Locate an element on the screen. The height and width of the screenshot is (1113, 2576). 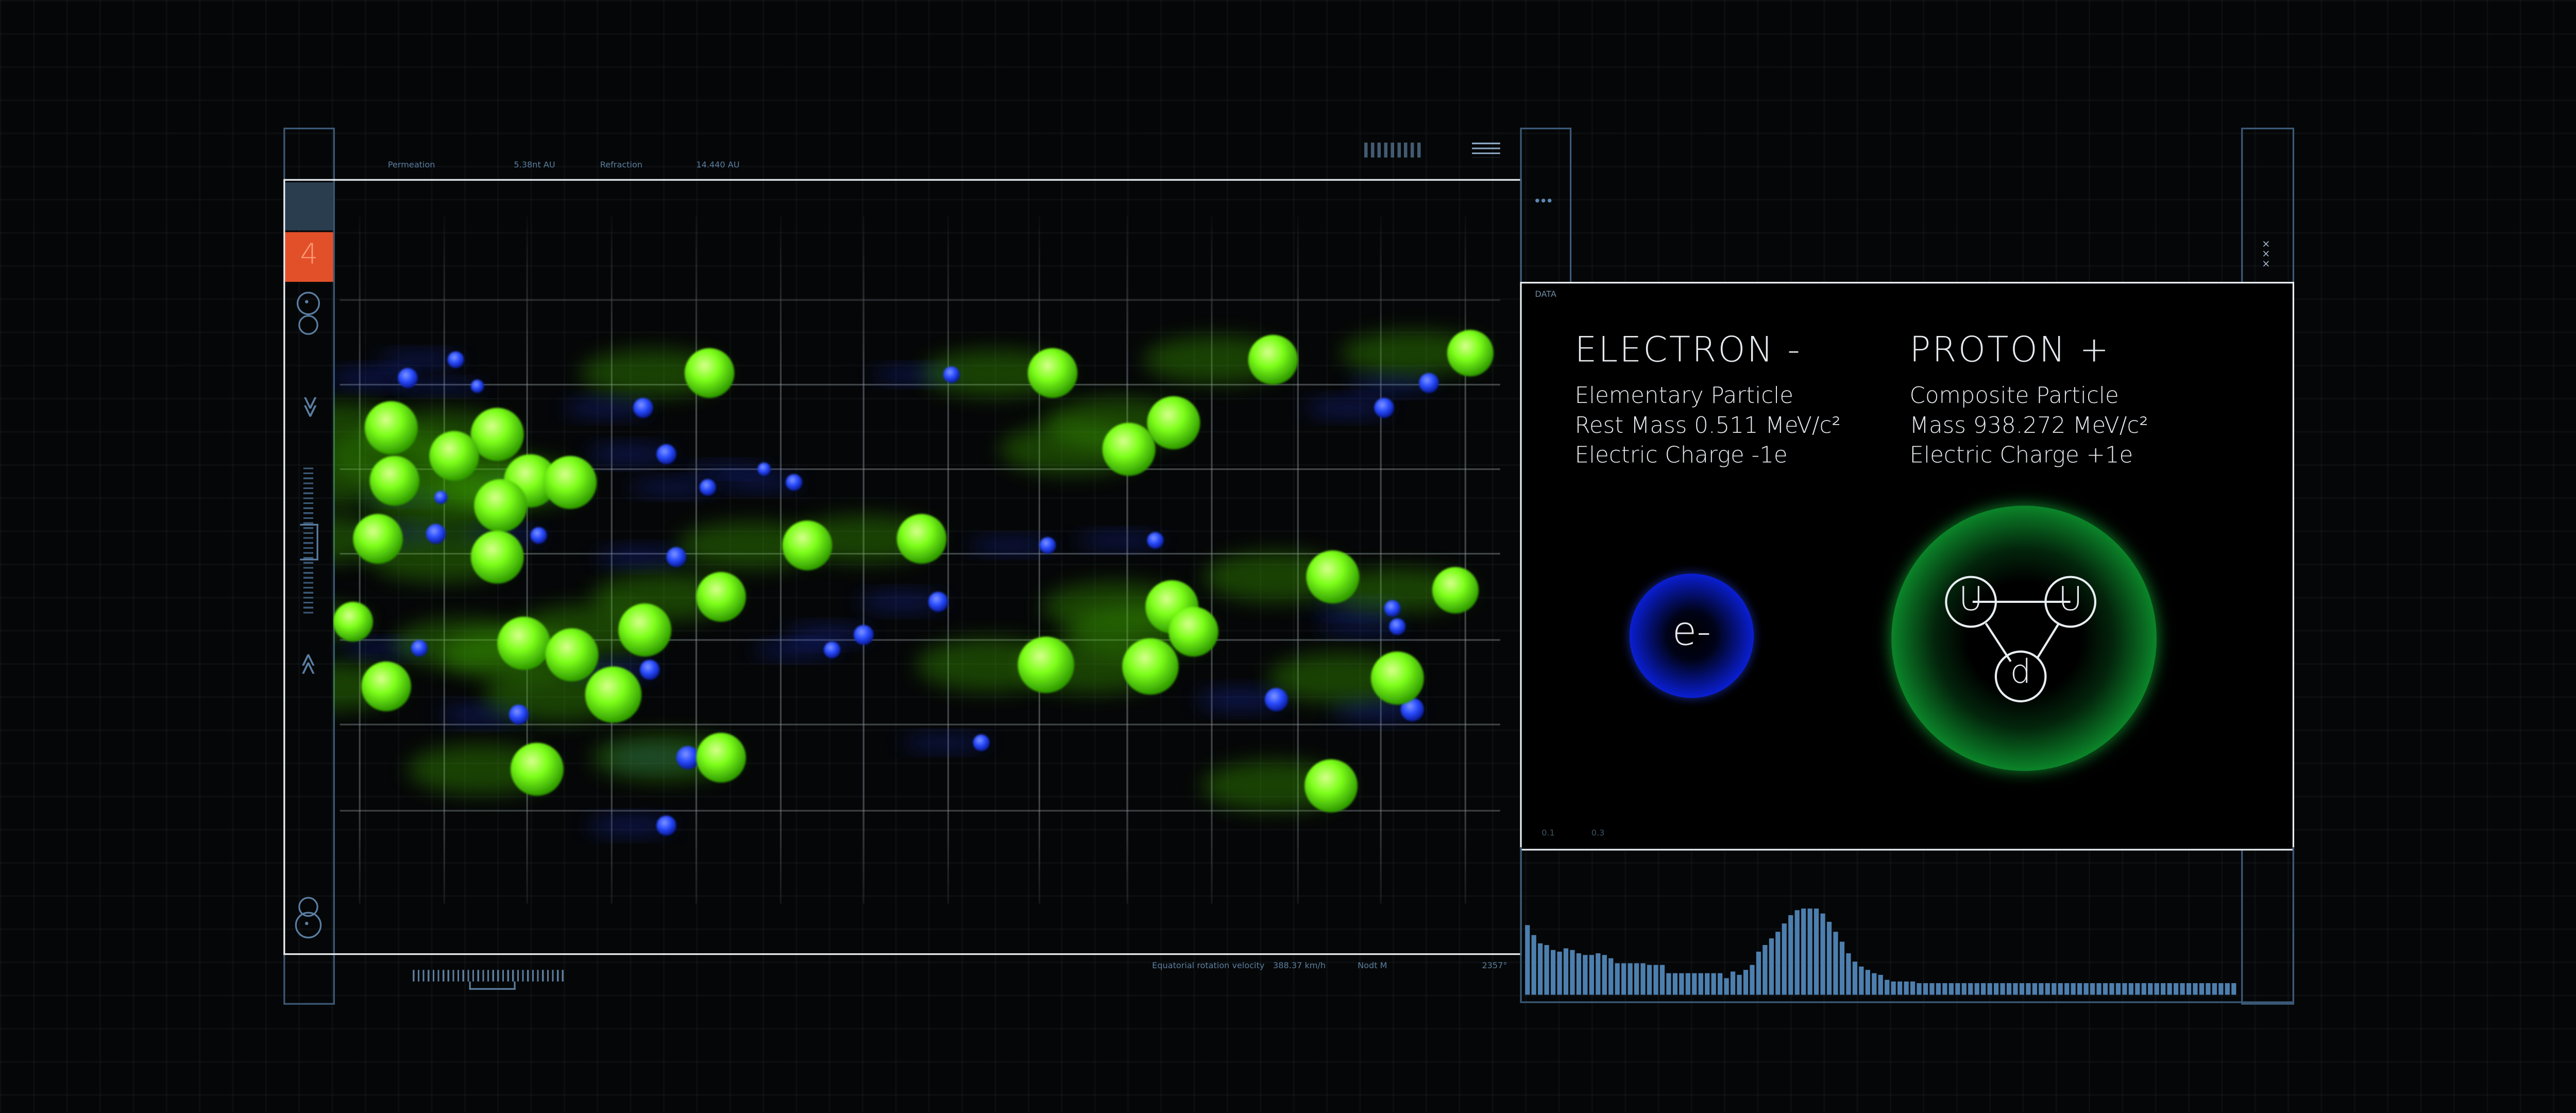
electron-symbol: e- is located at coordinates (1691, 631).